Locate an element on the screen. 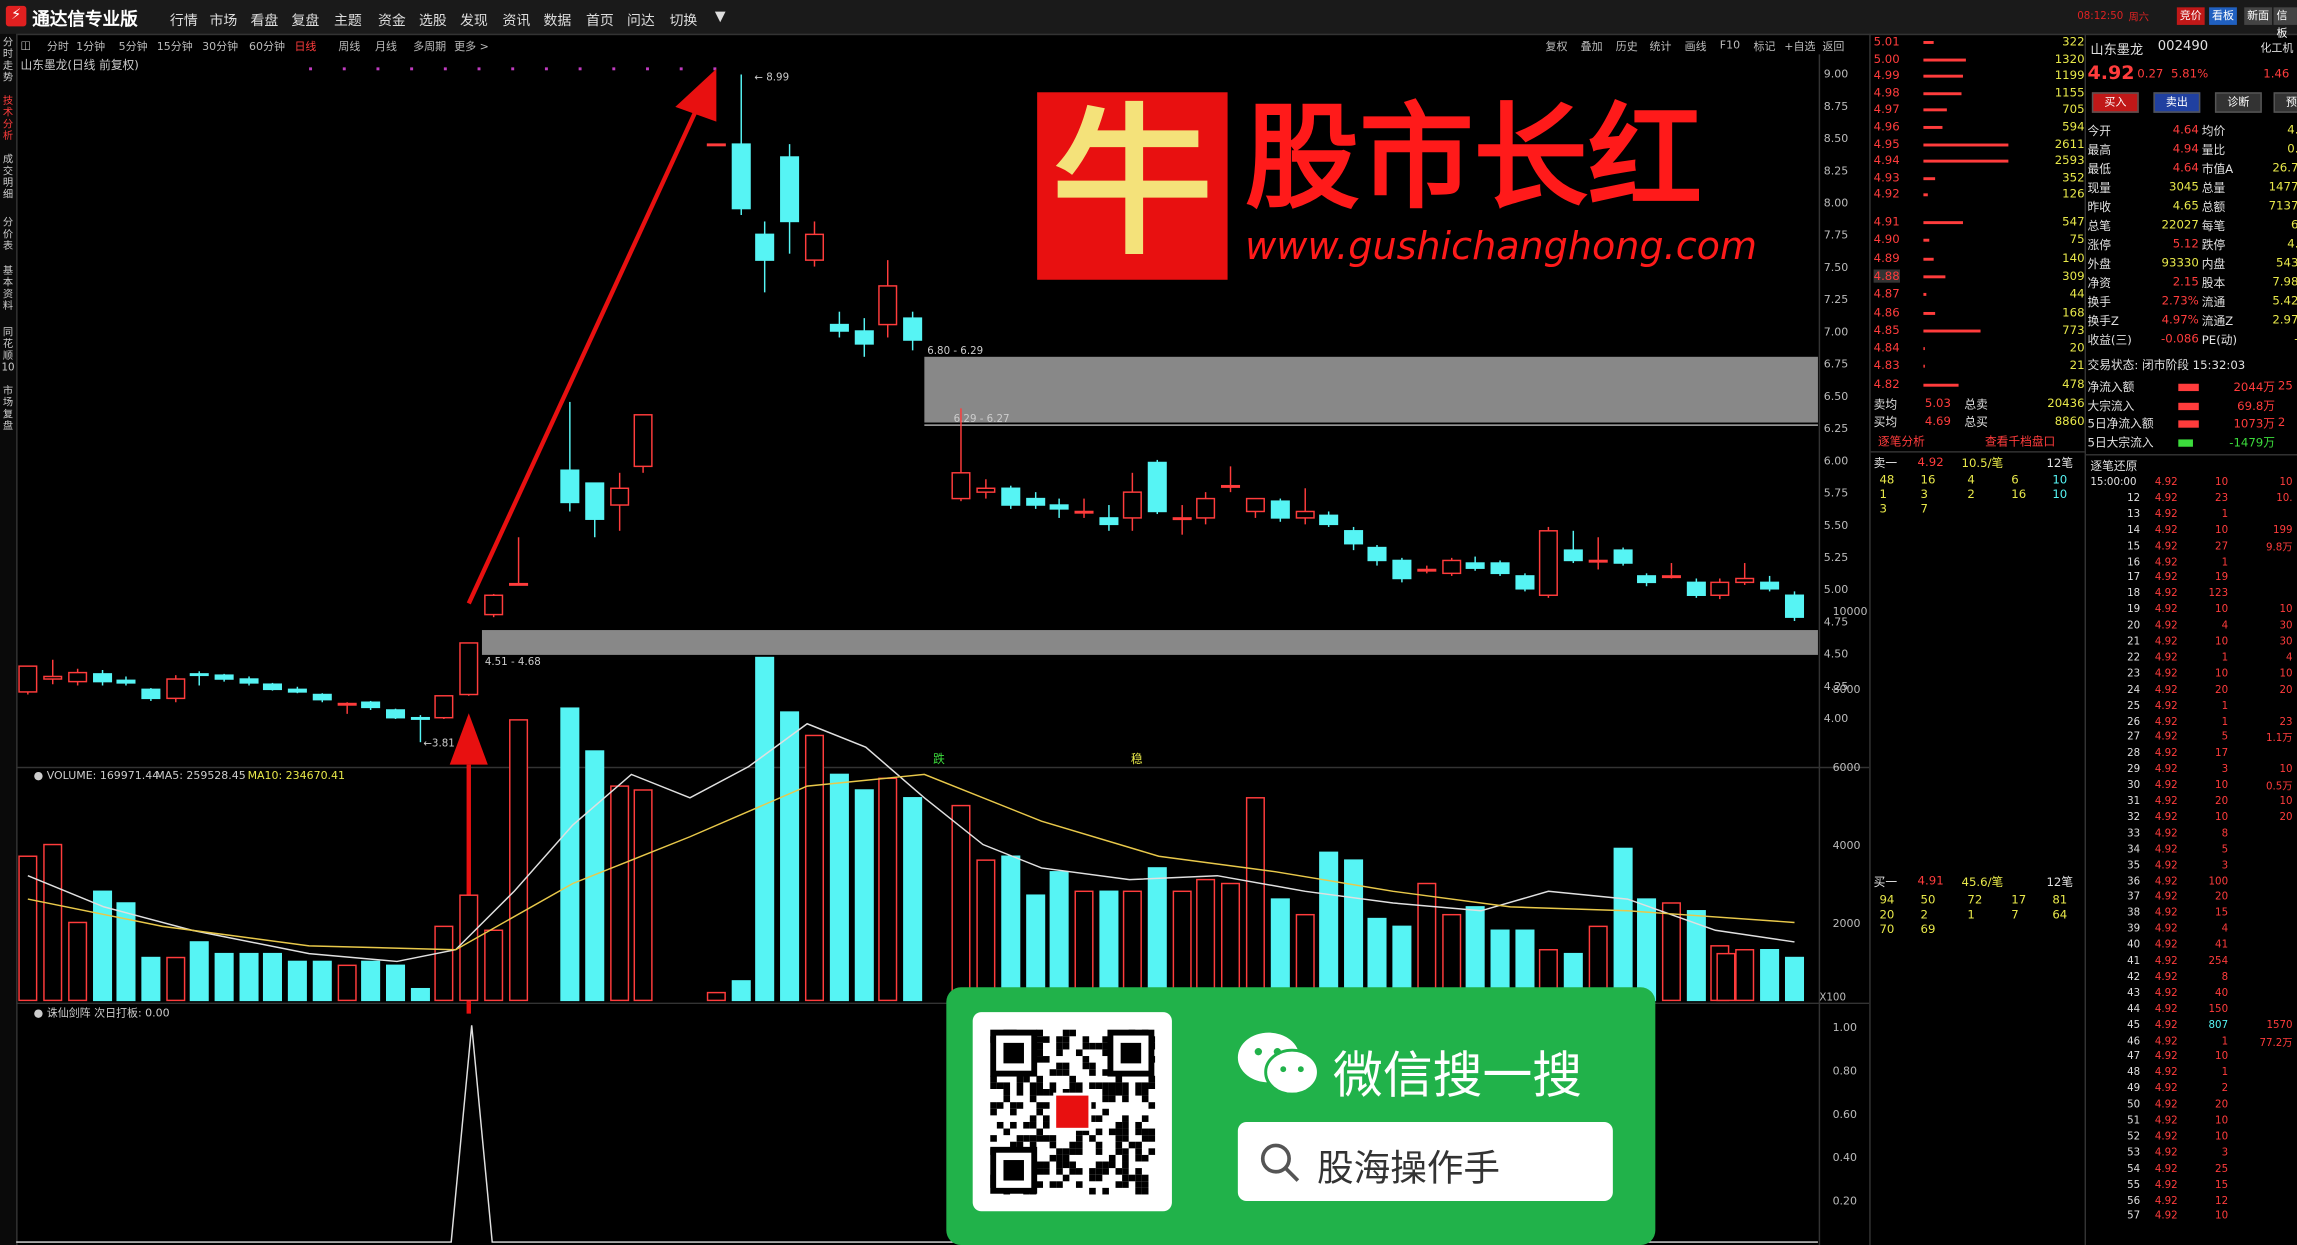 The image size is (2297, 1245). period-tab: 周线 is located at coordinates (349, 46).